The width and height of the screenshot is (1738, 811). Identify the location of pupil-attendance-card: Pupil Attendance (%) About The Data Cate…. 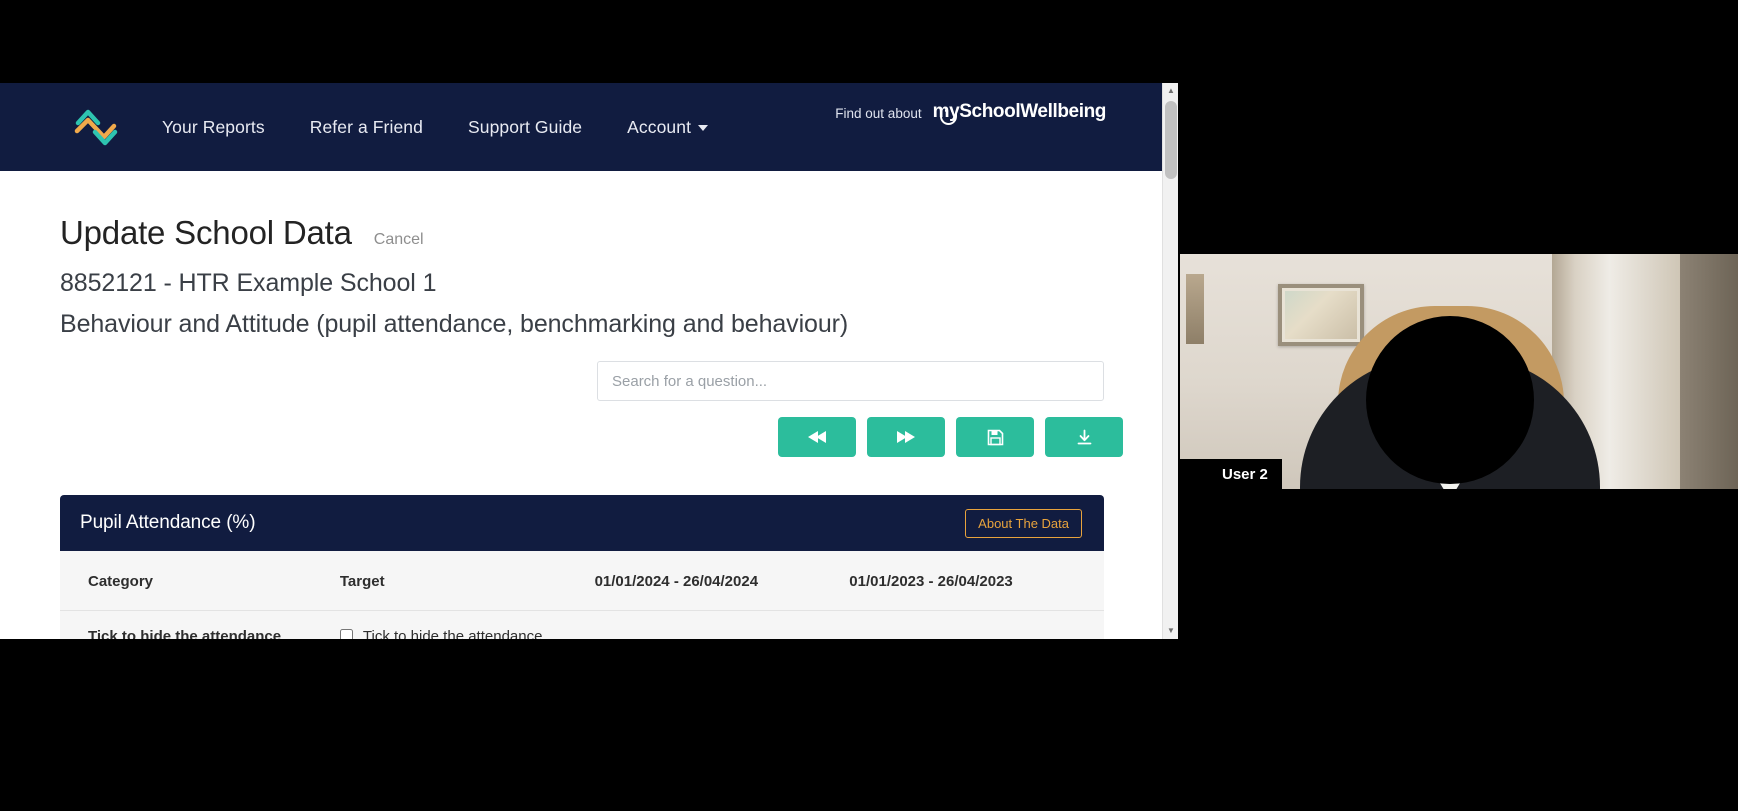
(582, 567).